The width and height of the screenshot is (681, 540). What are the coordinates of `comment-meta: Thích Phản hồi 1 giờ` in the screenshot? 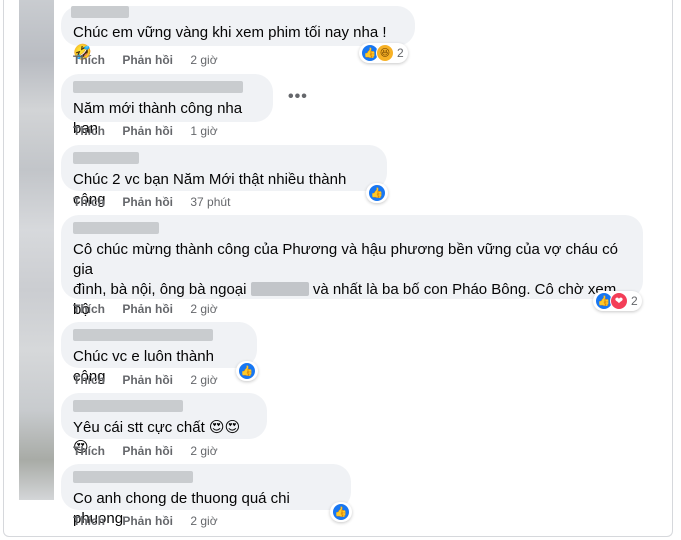 It's located at (152, 131).